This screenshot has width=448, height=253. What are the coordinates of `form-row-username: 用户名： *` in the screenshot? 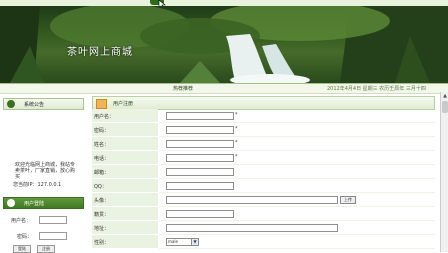 It's located at (263, 116).